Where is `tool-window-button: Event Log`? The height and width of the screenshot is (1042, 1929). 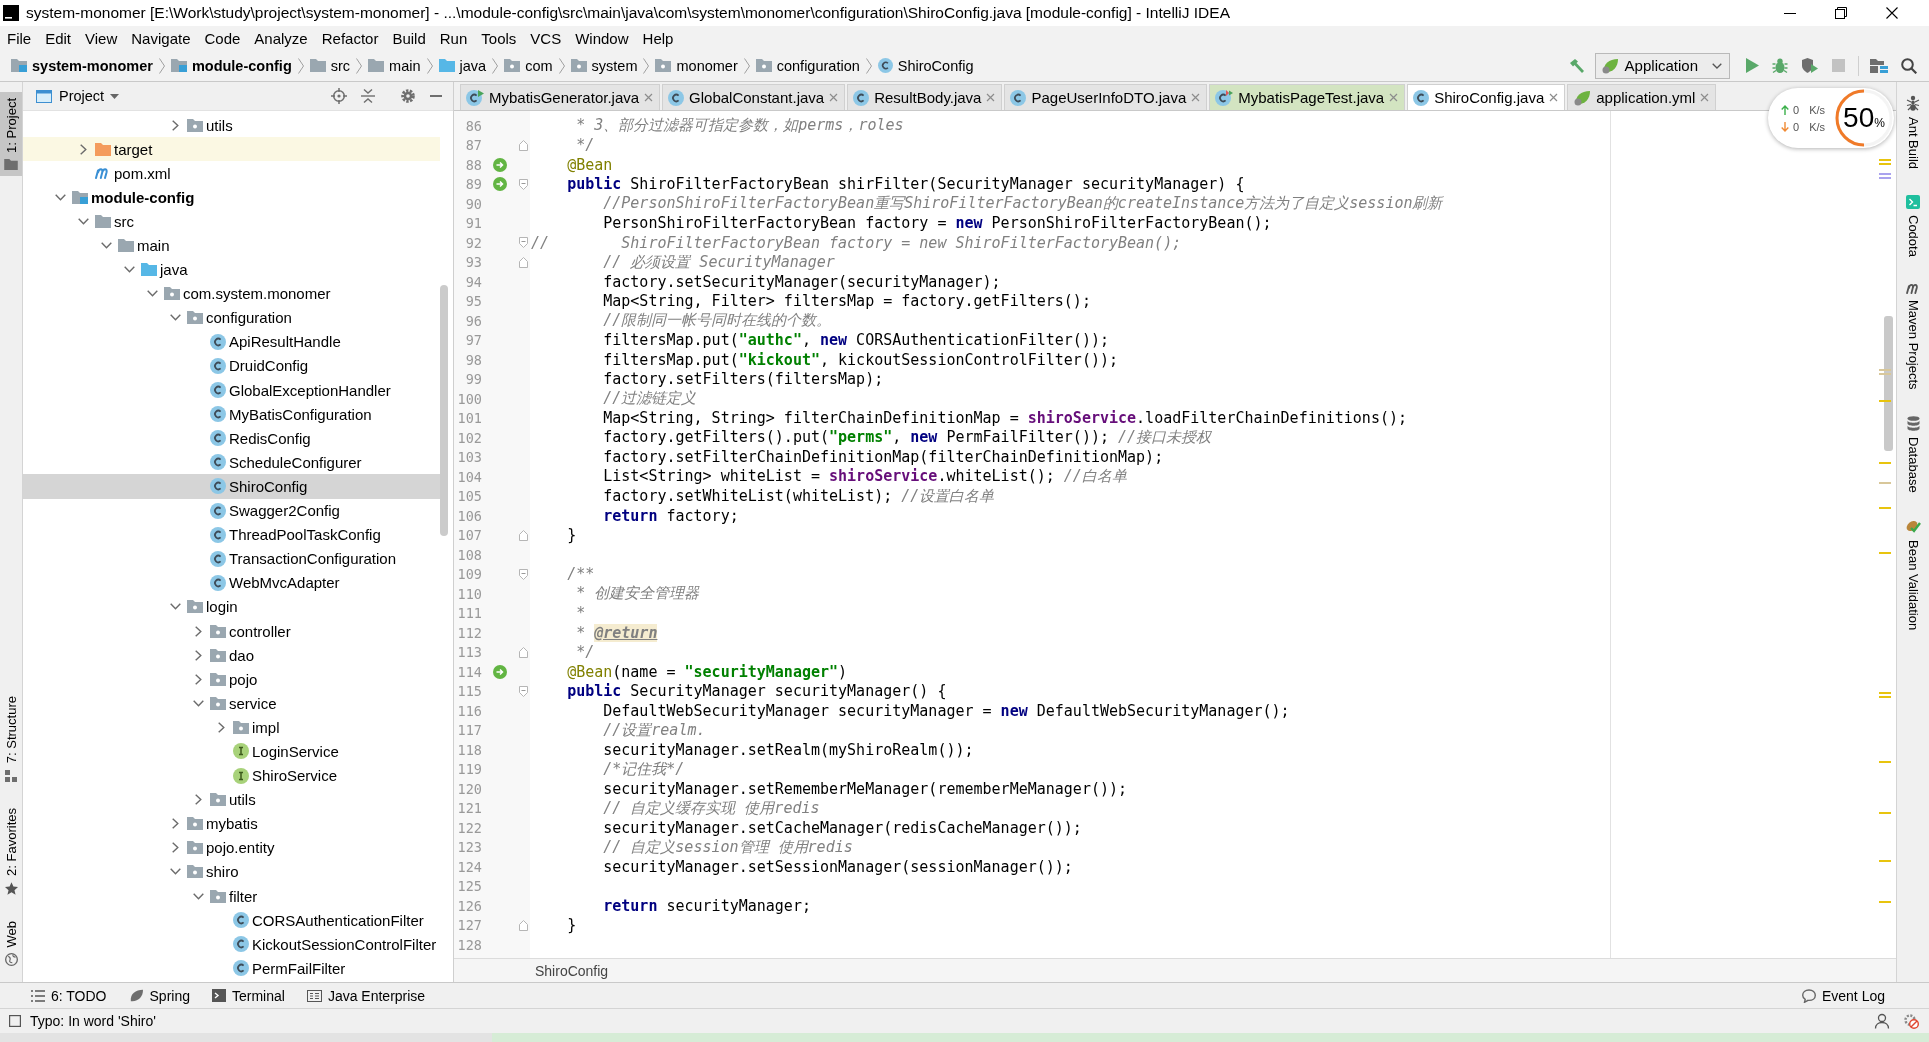
tool-window-button: Event Log is located at coordinates (1843, 995).